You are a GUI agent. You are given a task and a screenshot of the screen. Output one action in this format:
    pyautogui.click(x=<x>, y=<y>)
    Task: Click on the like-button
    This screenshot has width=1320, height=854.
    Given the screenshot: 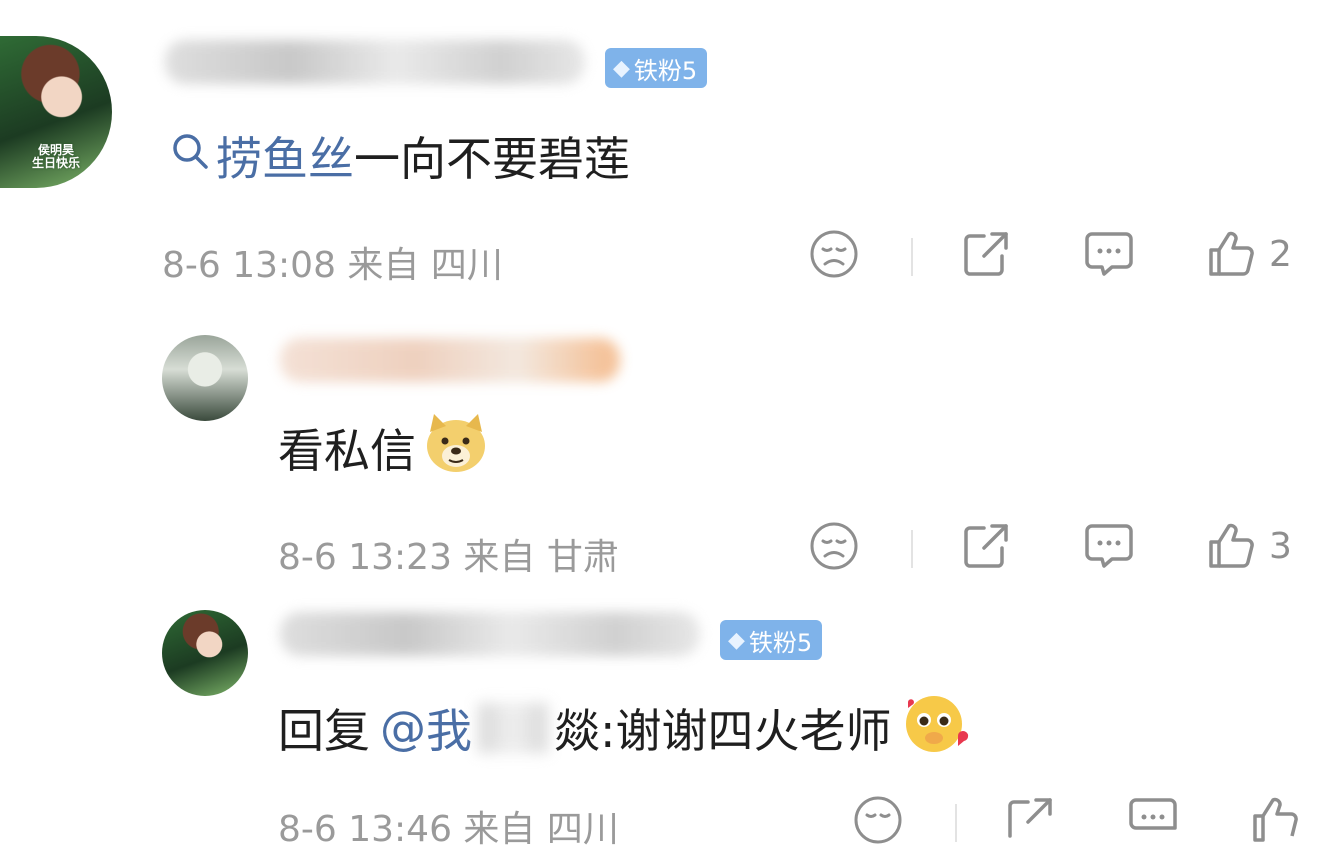 What is the action you would take?
    pyautogui.click(x=1274, y=820)
    